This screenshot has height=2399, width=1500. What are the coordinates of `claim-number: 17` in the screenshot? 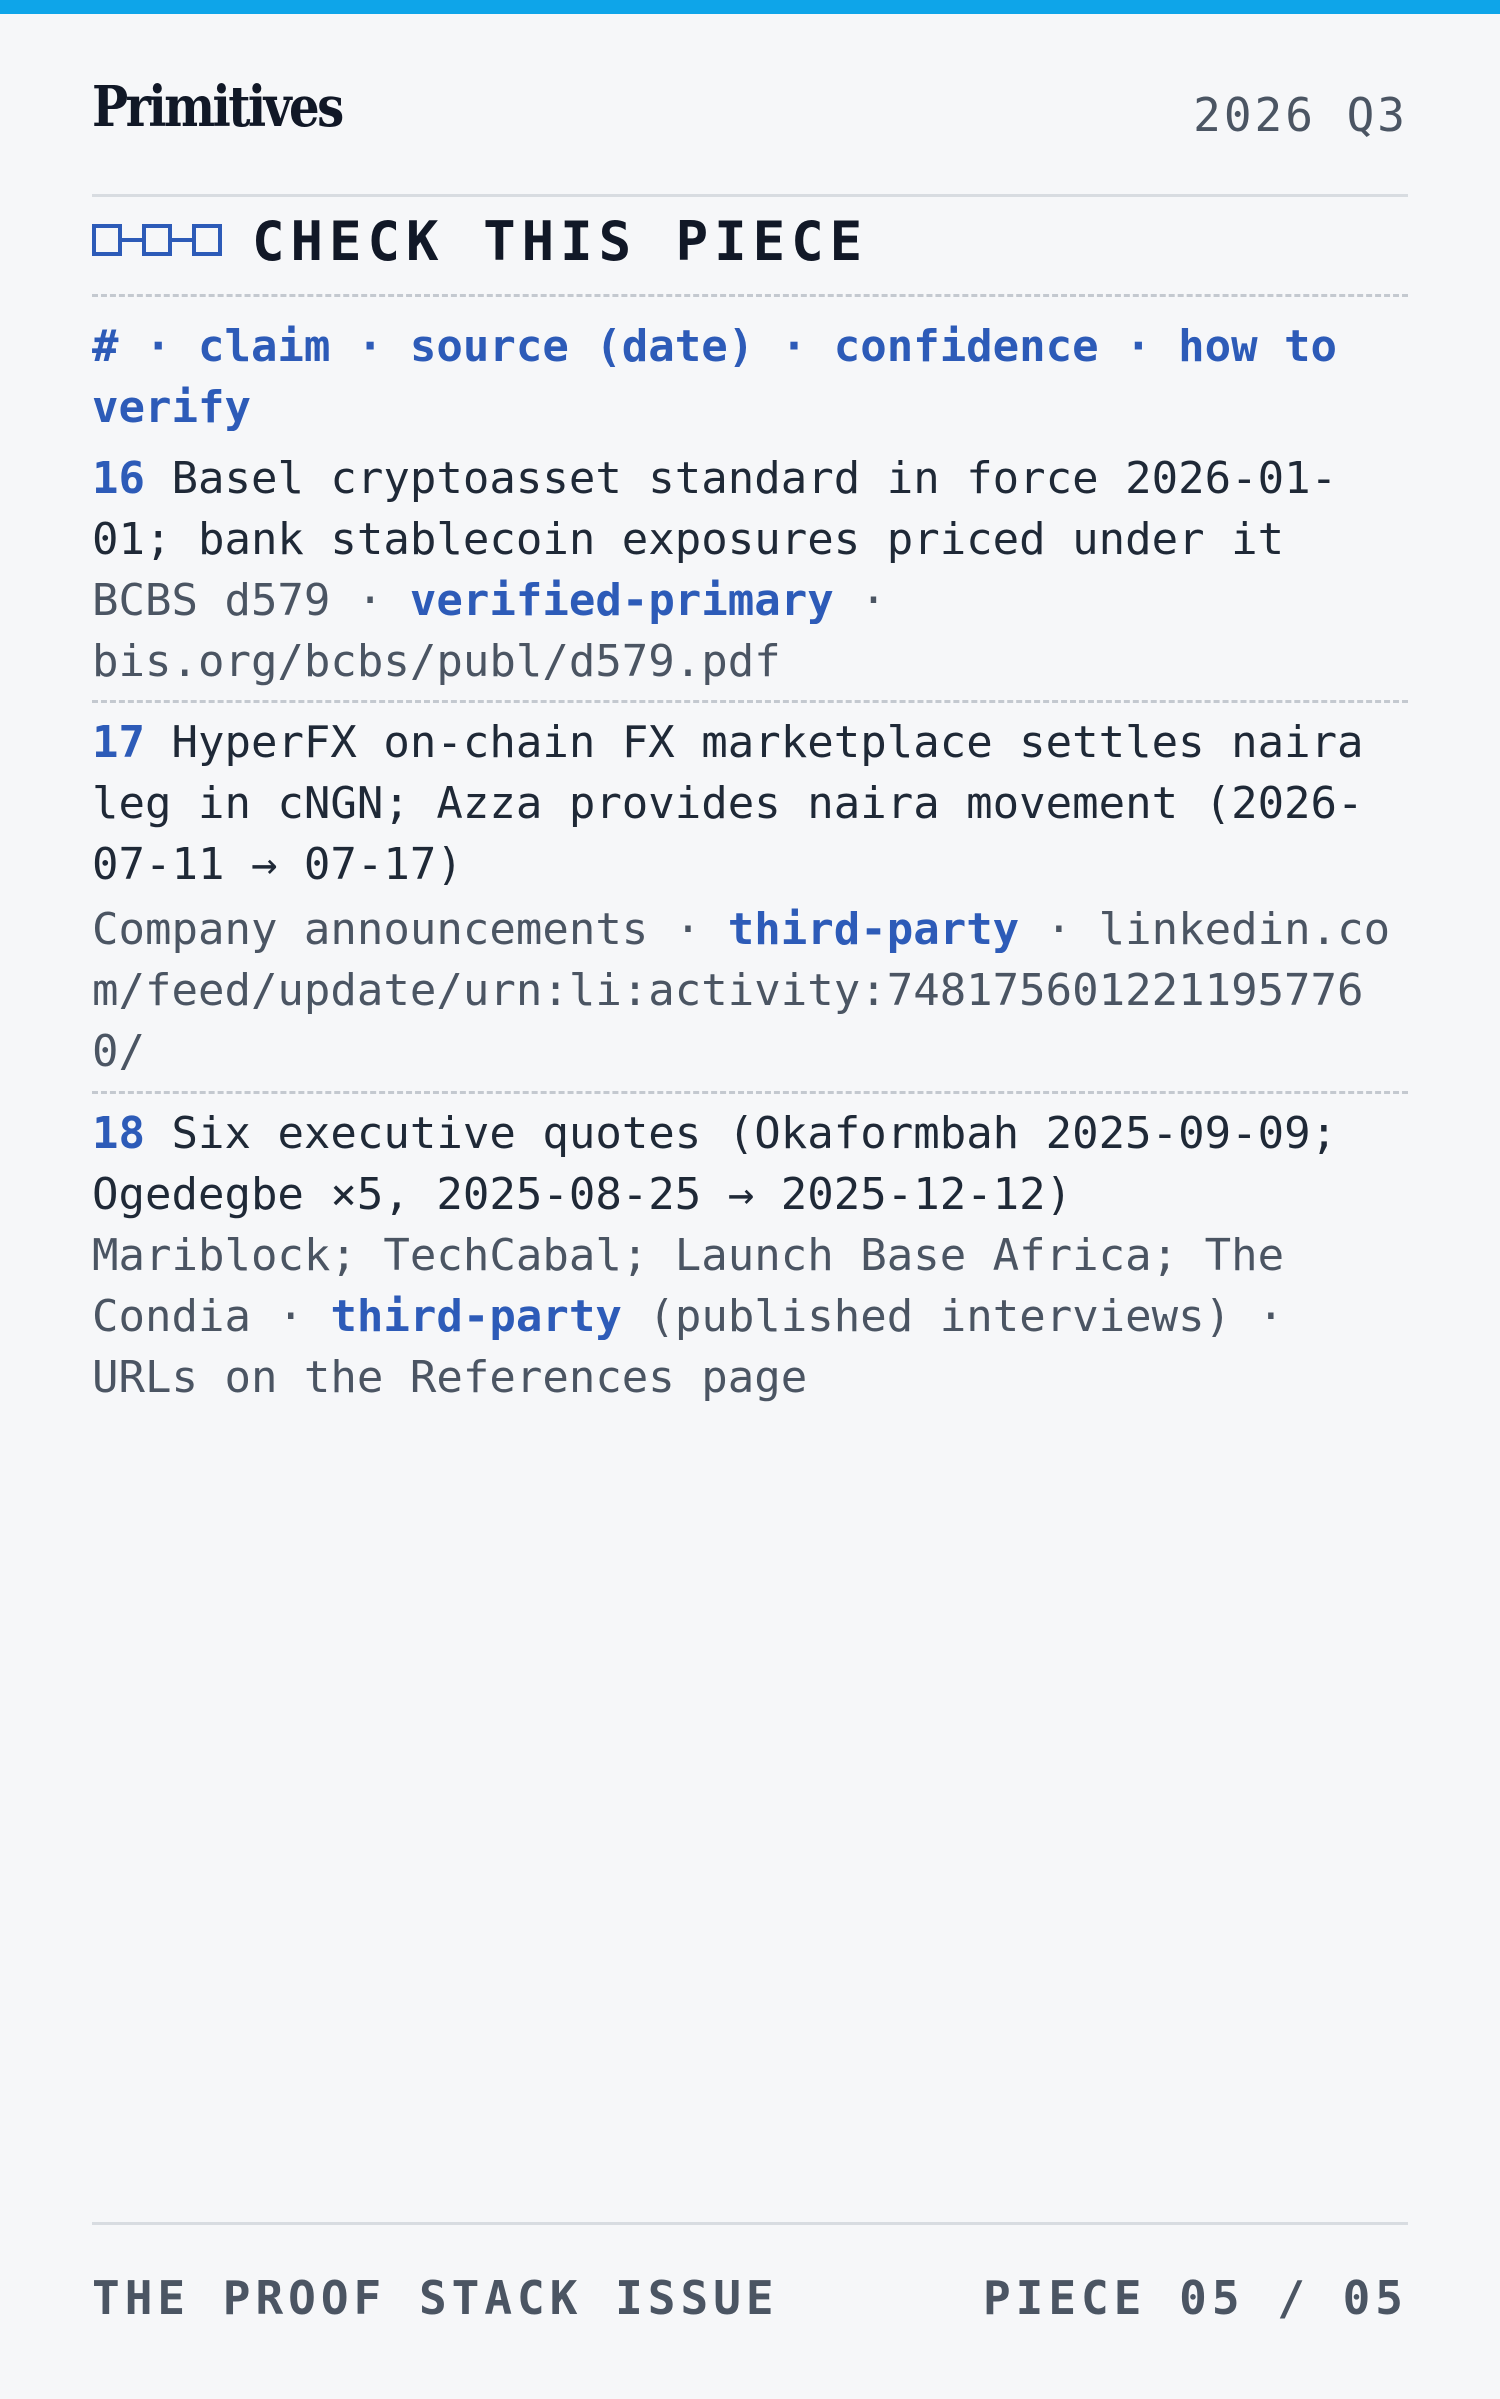 It's located at (118, 742).